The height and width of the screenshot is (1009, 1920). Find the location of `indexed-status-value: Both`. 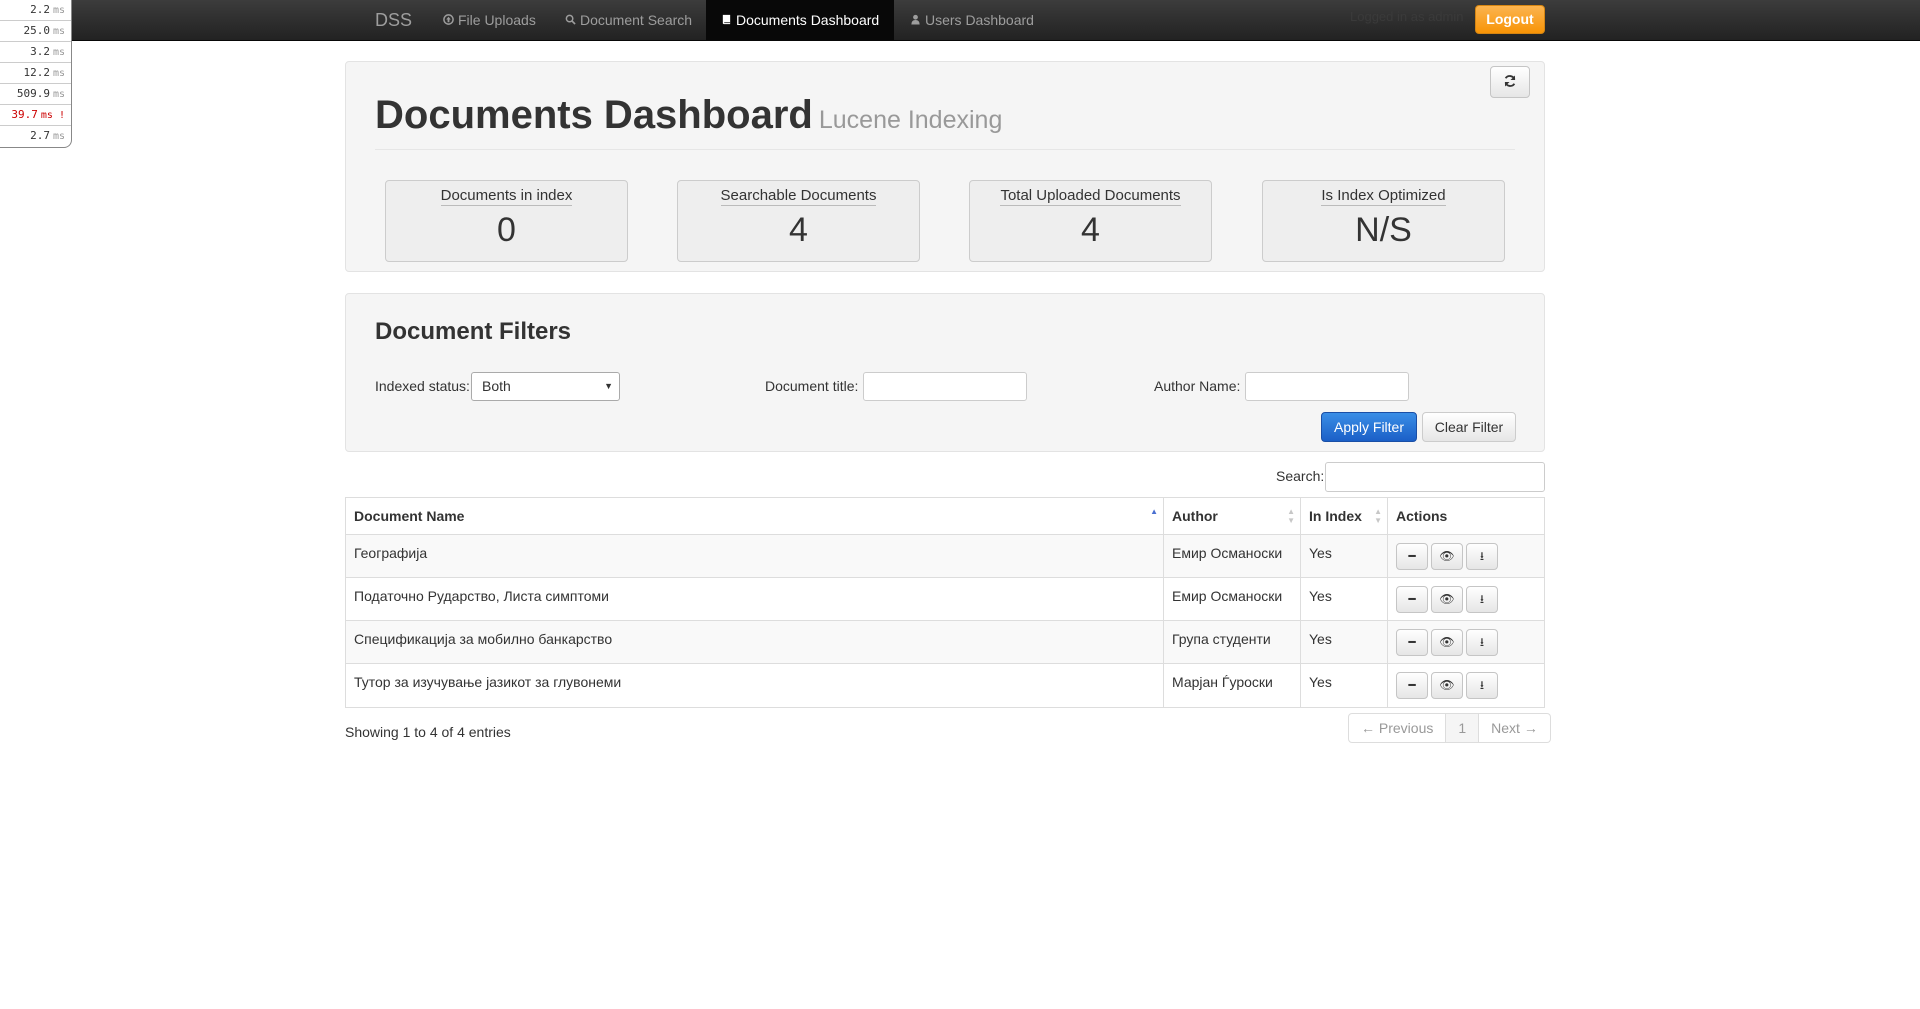

indexed-status-value: Both is located at coordinates (496, 386).